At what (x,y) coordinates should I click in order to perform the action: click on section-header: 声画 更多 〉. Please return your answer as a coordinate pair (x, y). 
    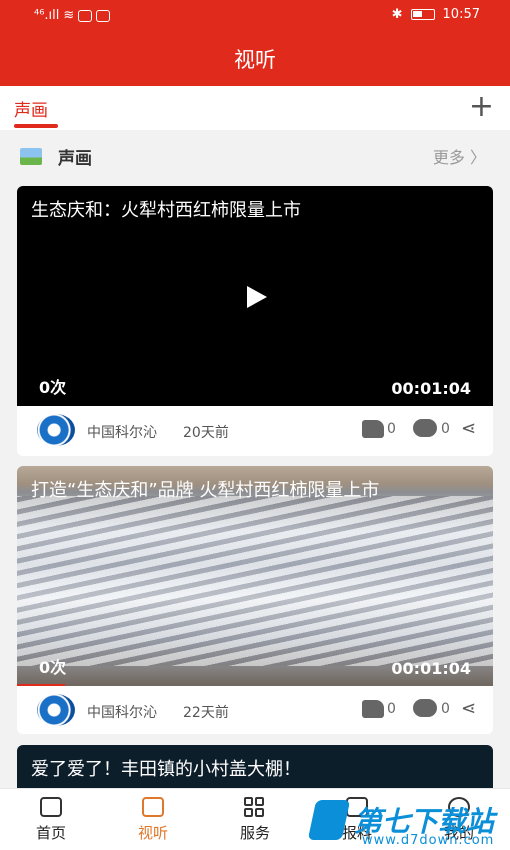
    Looking at the image, I should click on (255, 156).